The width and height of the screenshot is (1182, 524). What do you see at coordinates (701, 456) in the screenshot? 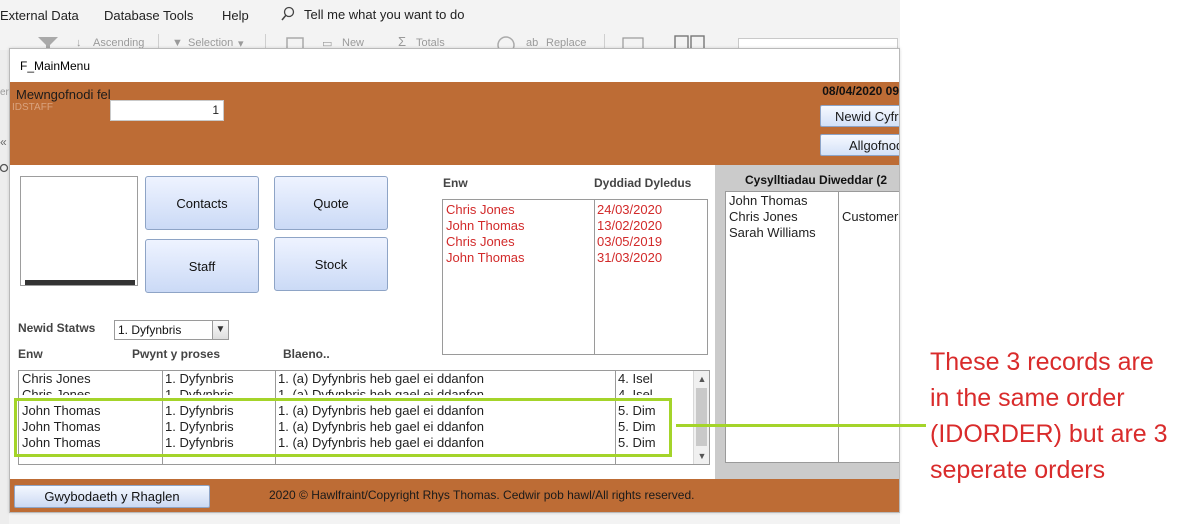
I see `scroll-down-icon: ▼` at bounding box center [701, 456].